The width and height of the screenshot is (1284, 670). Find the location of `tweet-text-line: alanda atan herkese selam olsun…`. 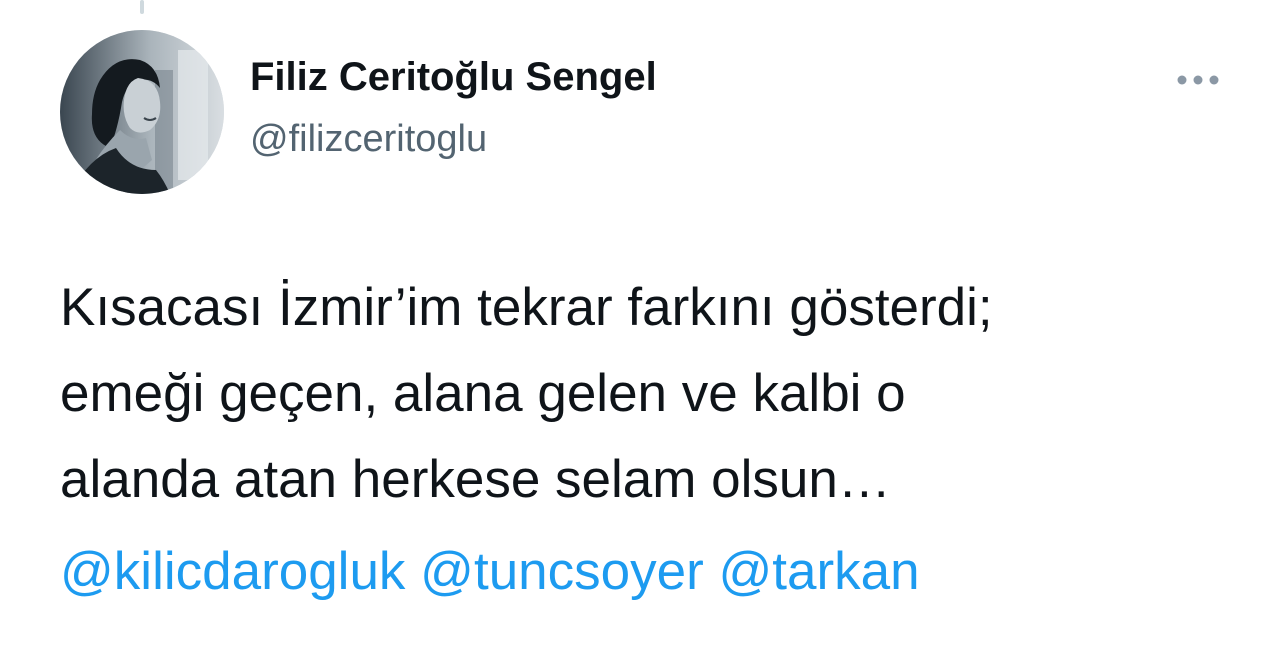

tweet-text-line: alanda atan herkese selam olsun… is located at coordinates (475, 479).